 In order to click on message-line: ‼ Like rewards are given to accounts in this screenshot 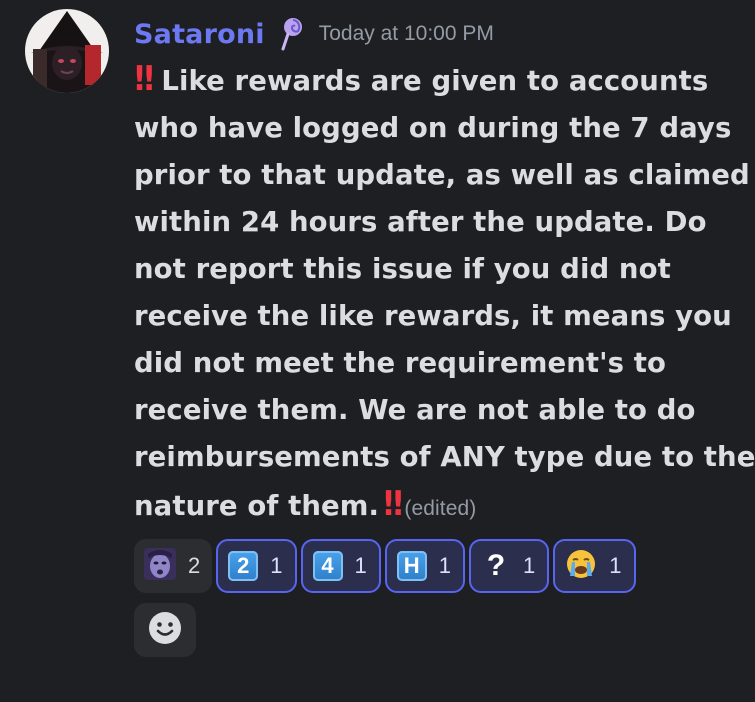, I will do `click(434, 80)`.